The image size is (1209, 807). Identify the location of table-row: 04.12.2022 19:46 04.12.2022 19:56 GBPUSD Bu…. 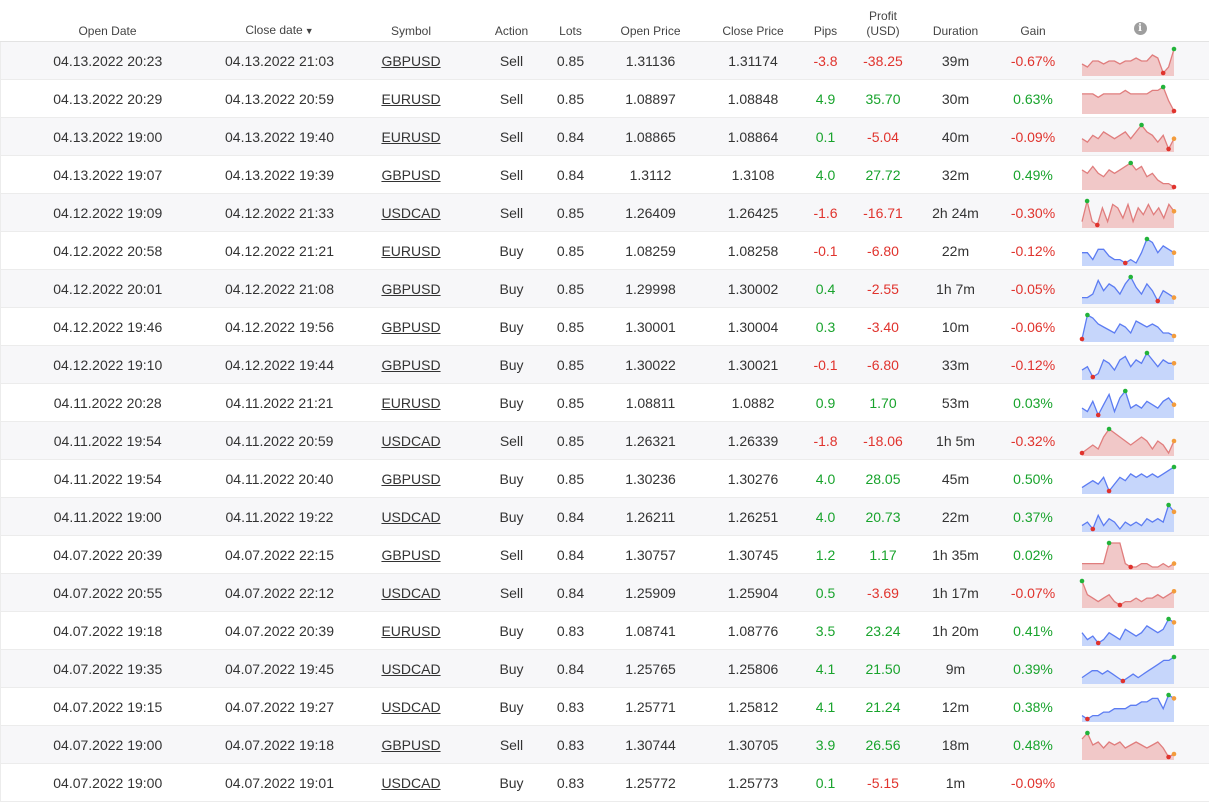
(604, 326).